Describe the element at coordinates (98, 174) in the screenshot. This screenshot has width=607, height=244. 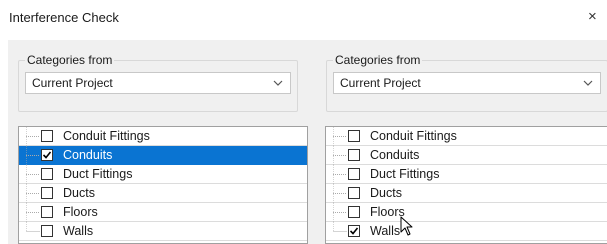
I see `left-item-label: Duct Fittings` at that location.